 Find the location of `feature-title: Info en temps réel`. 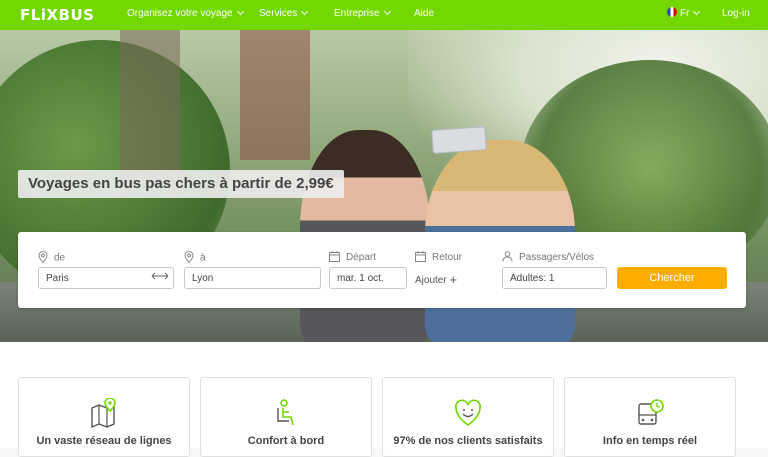

feature-title: Info en temps réel is located at coordinates (650, 441).